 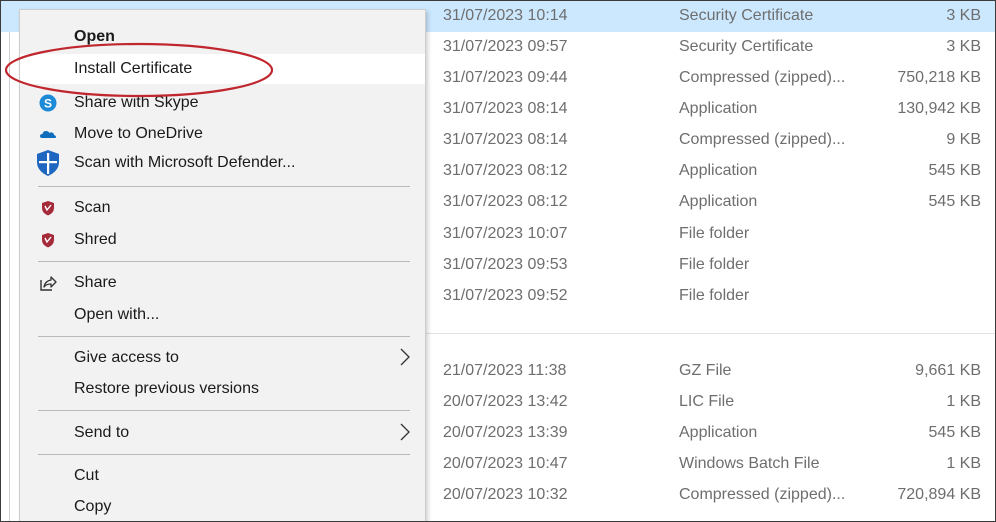 I want to click on menu-item-label: Scan, so click(x=92, y=207).